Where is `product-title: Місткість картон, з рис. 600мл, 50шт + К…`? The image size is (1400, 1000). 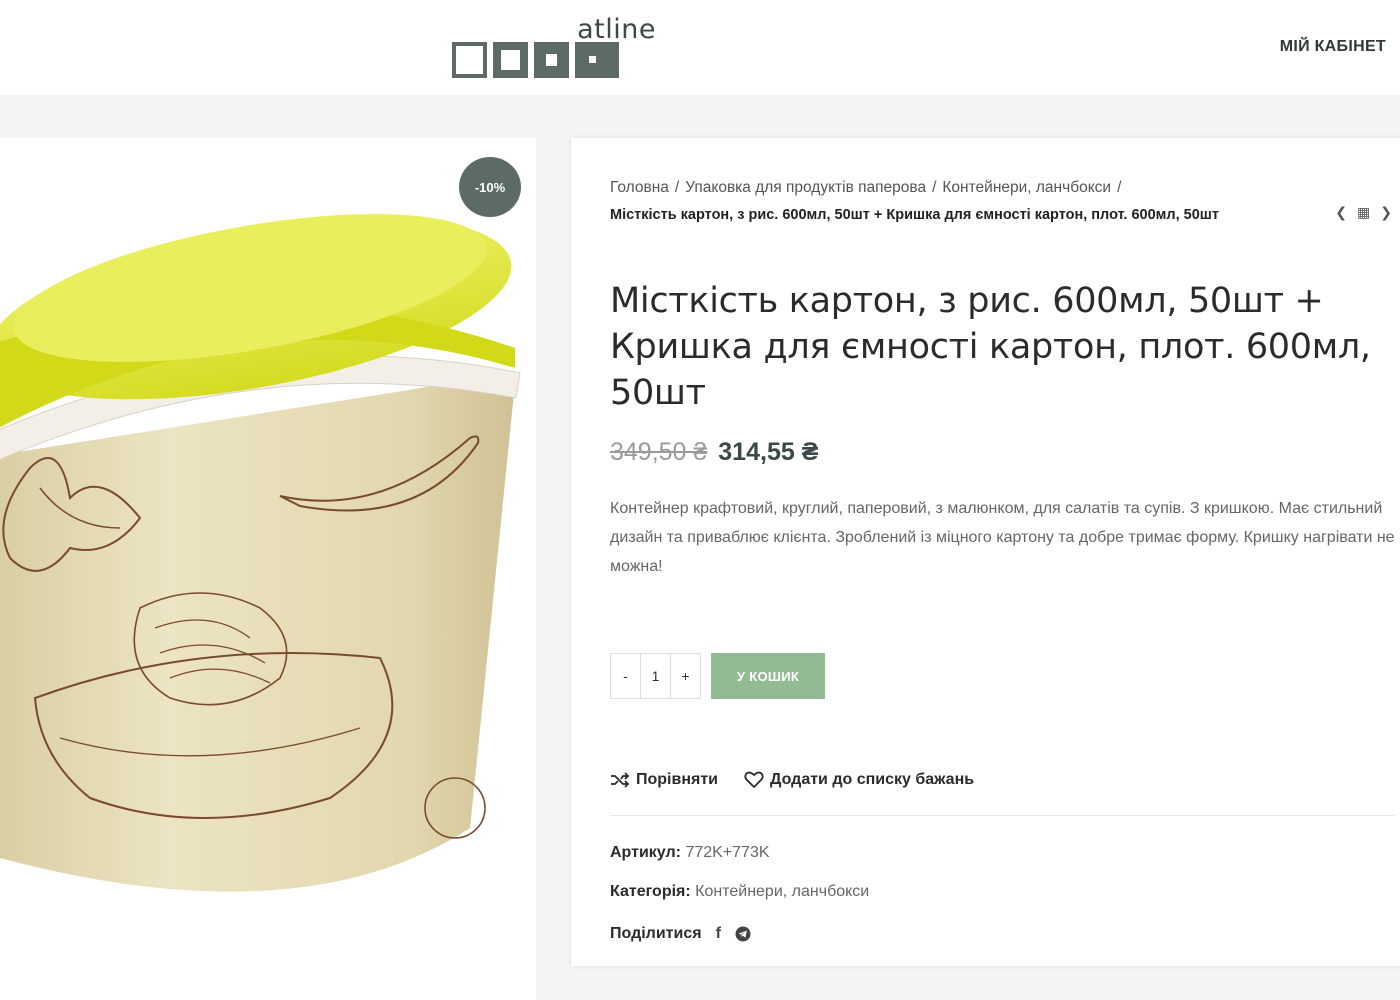
product-title: Місткість картон, з рис. 600мл, 50шт + К… is located at coordinates (990, 347).